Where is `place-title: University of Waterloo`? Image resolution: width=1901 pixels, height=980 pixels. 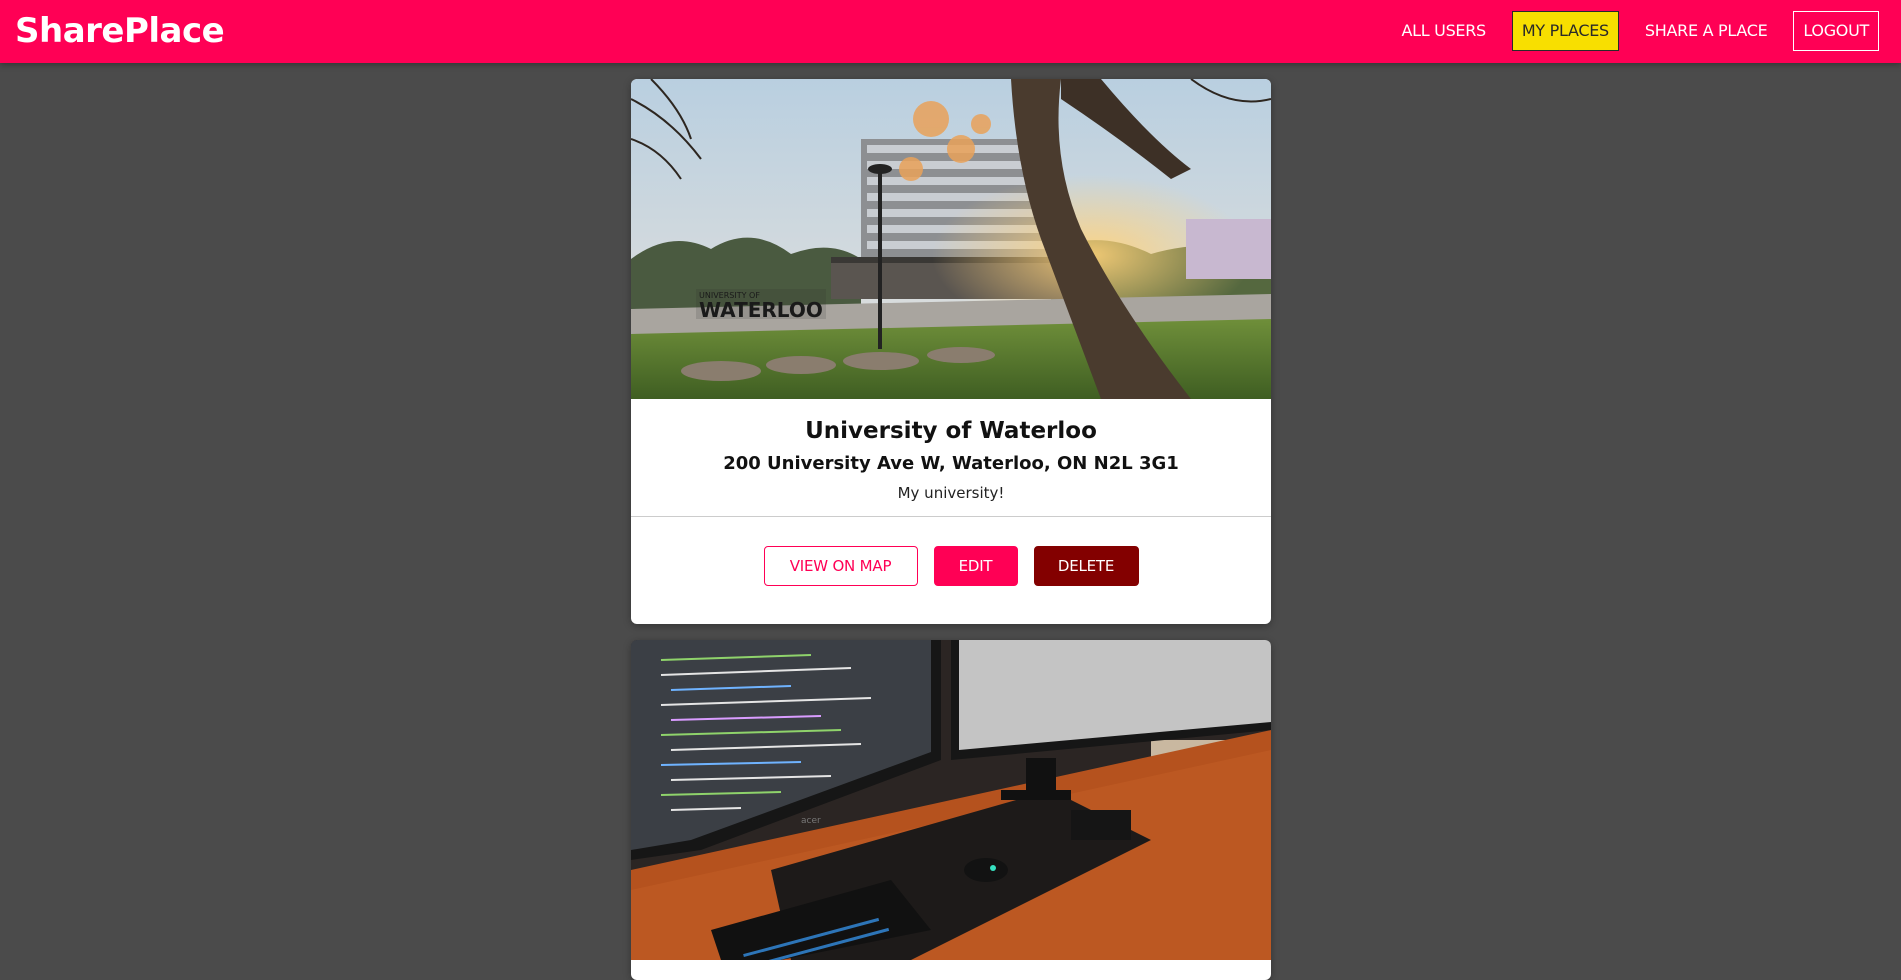
place-title: University of Waterloo is located at coordinates (951, 431).